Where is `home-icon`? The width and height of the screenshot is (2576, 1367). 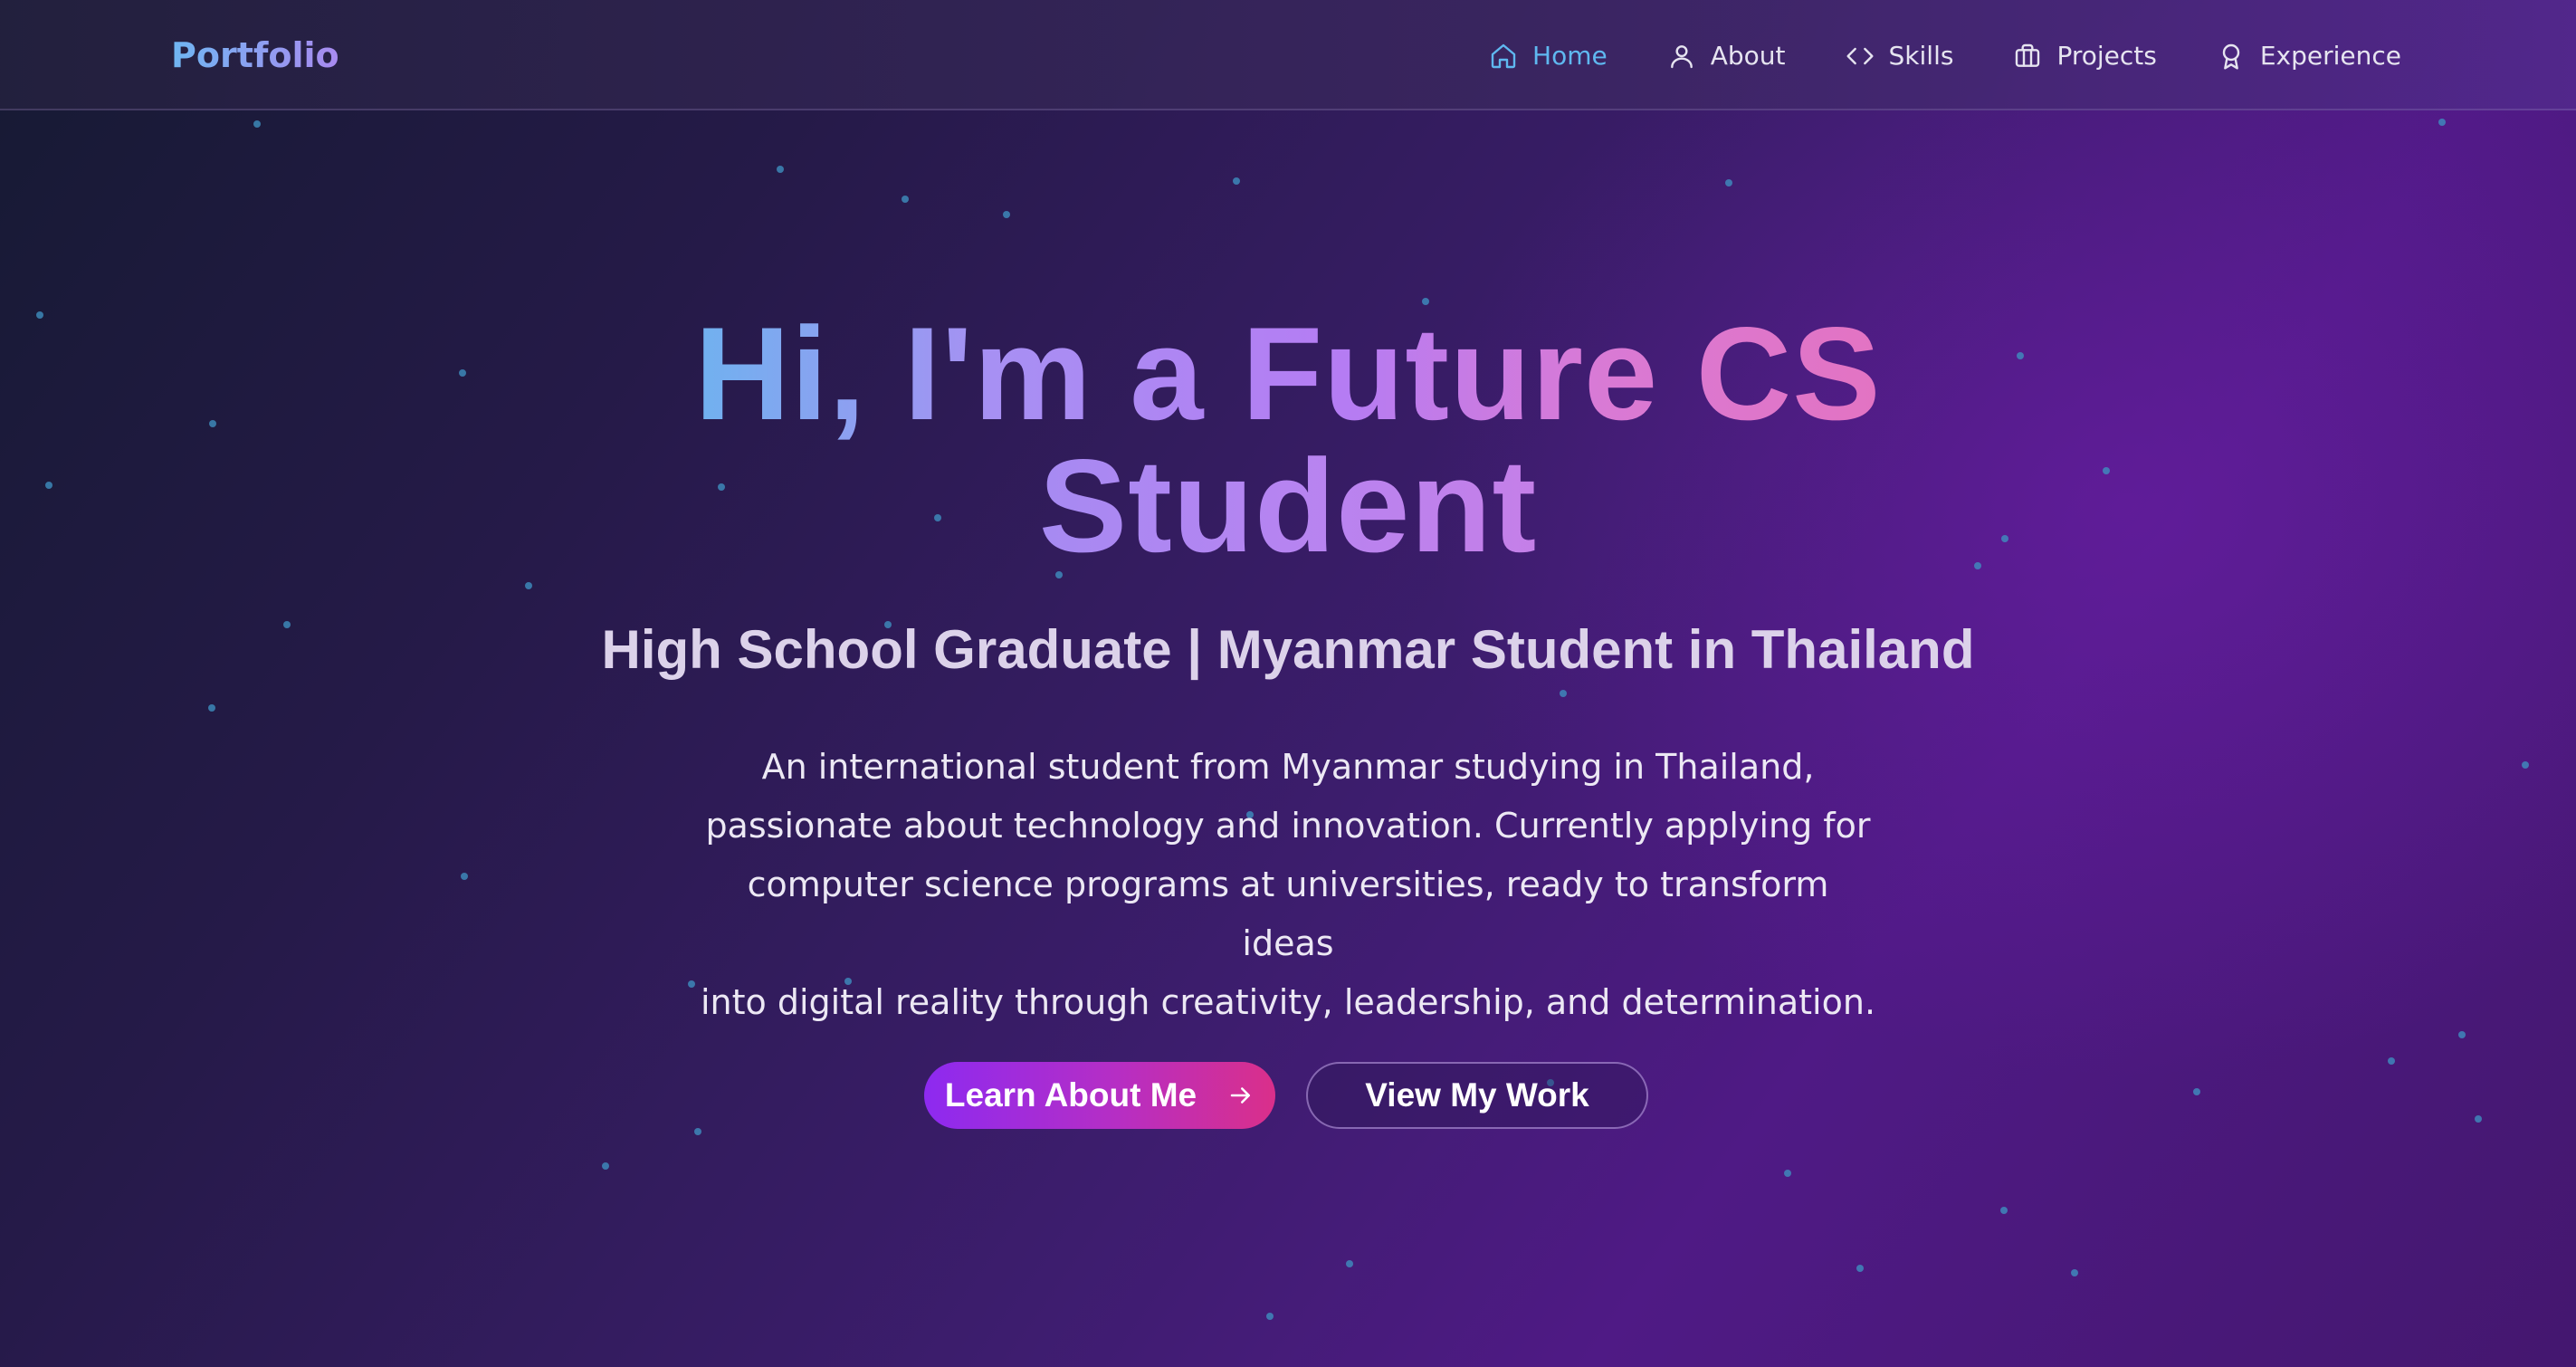
home-icon is located at coordinates (1503, 56).